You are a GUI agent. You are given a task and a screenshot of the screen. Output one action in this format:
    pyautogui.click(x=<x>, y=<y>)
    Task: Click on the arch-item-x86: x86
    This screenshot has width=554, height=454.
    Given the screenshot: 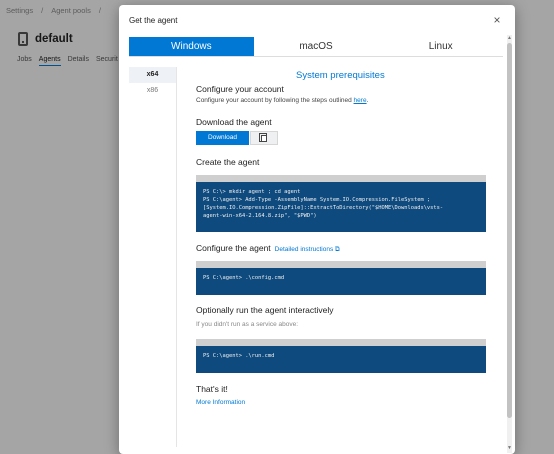 What is the action you would take?
    pyautogui.click(x=152, y=91)
    